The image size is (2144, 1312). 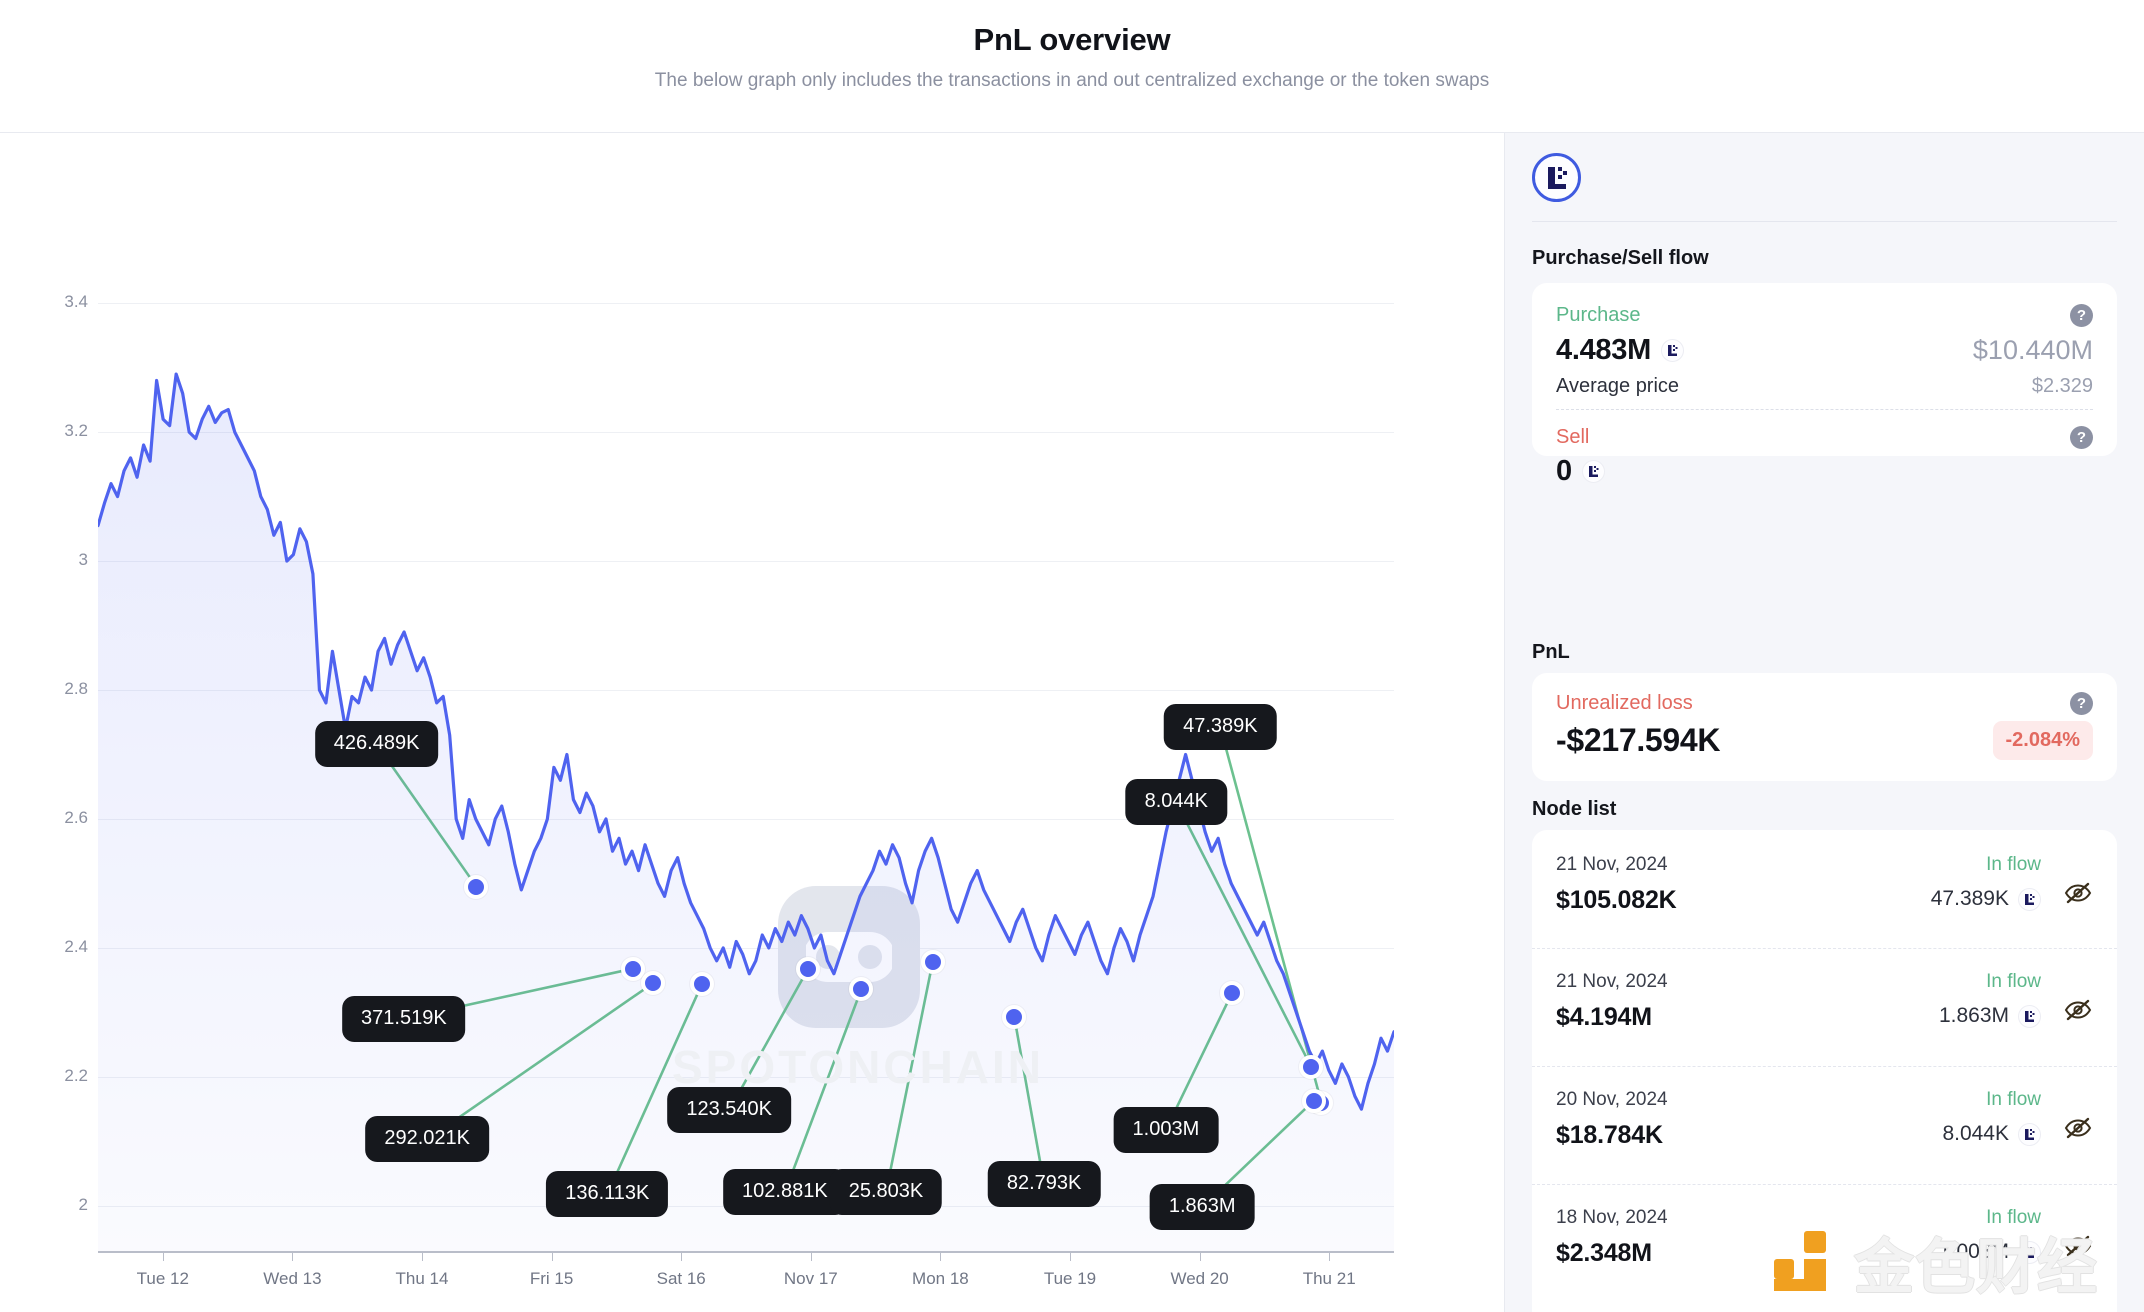 I want to click on chart-node-callout: 47.389K, so click(x=1220, y=727).